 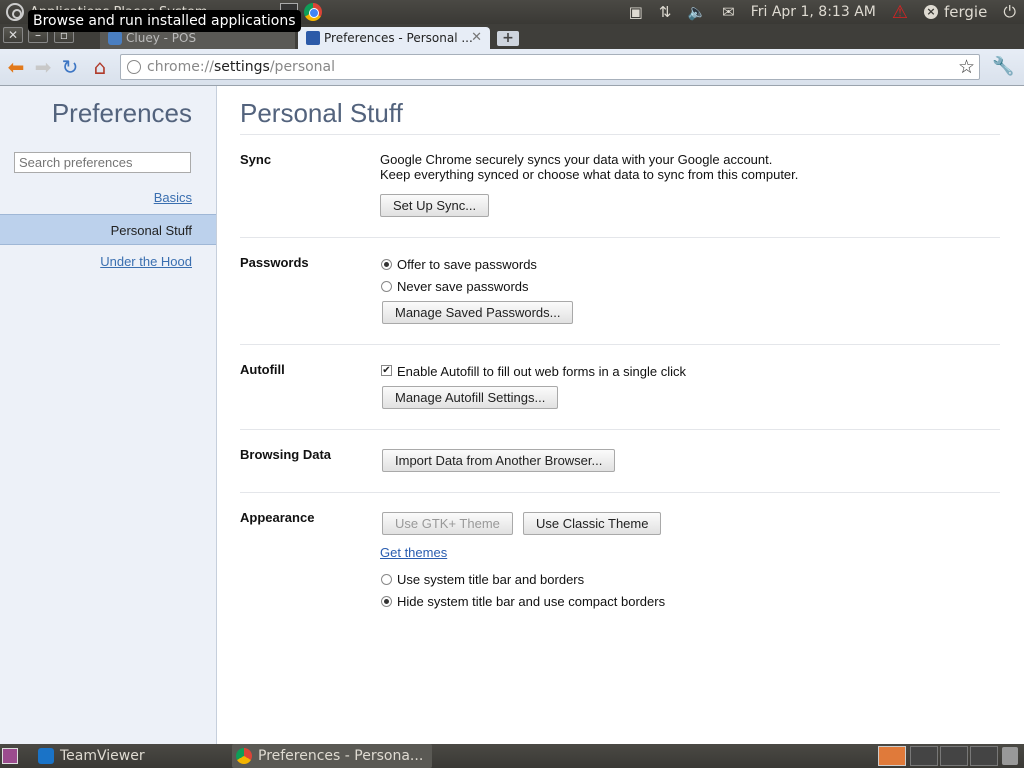 I want to click on volume-icon: 🔈, so click(x=696, y=12).